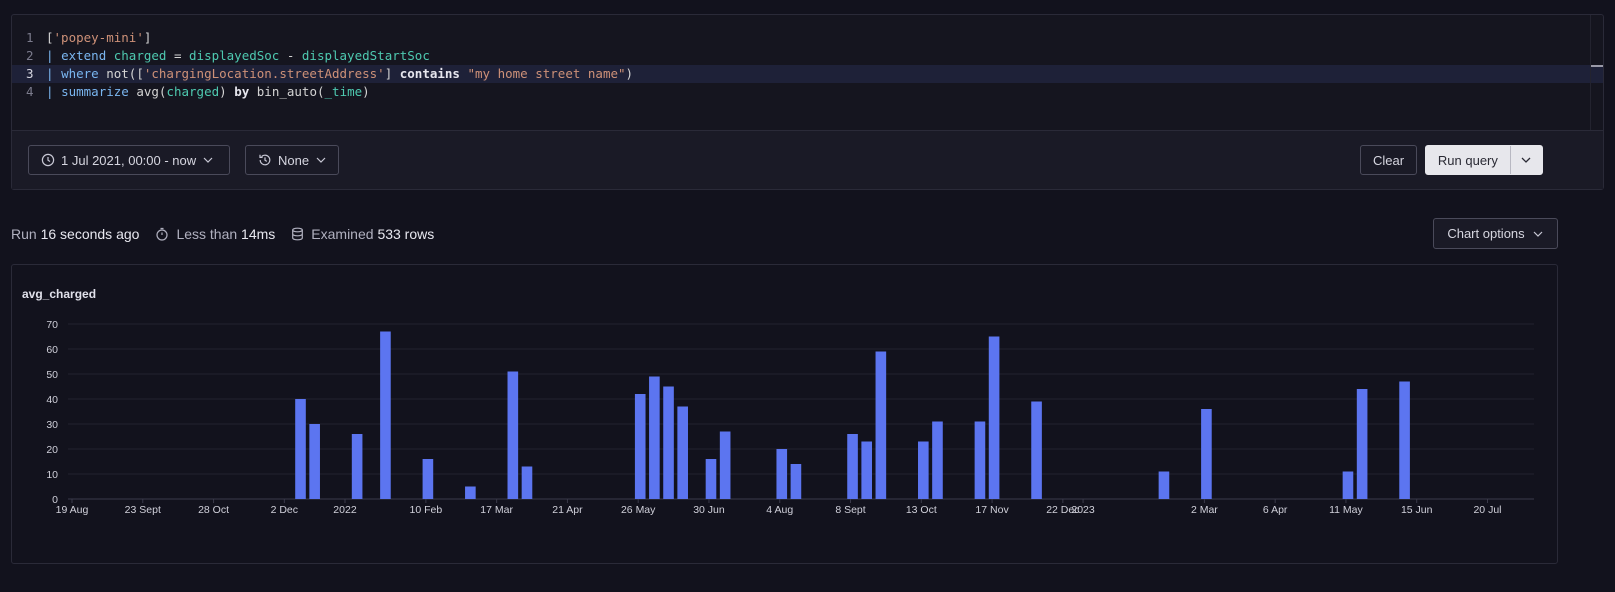  Describe the element at coordinates (207, 234) in the screenshot. I see `duration-prefix: Less than` at that location.